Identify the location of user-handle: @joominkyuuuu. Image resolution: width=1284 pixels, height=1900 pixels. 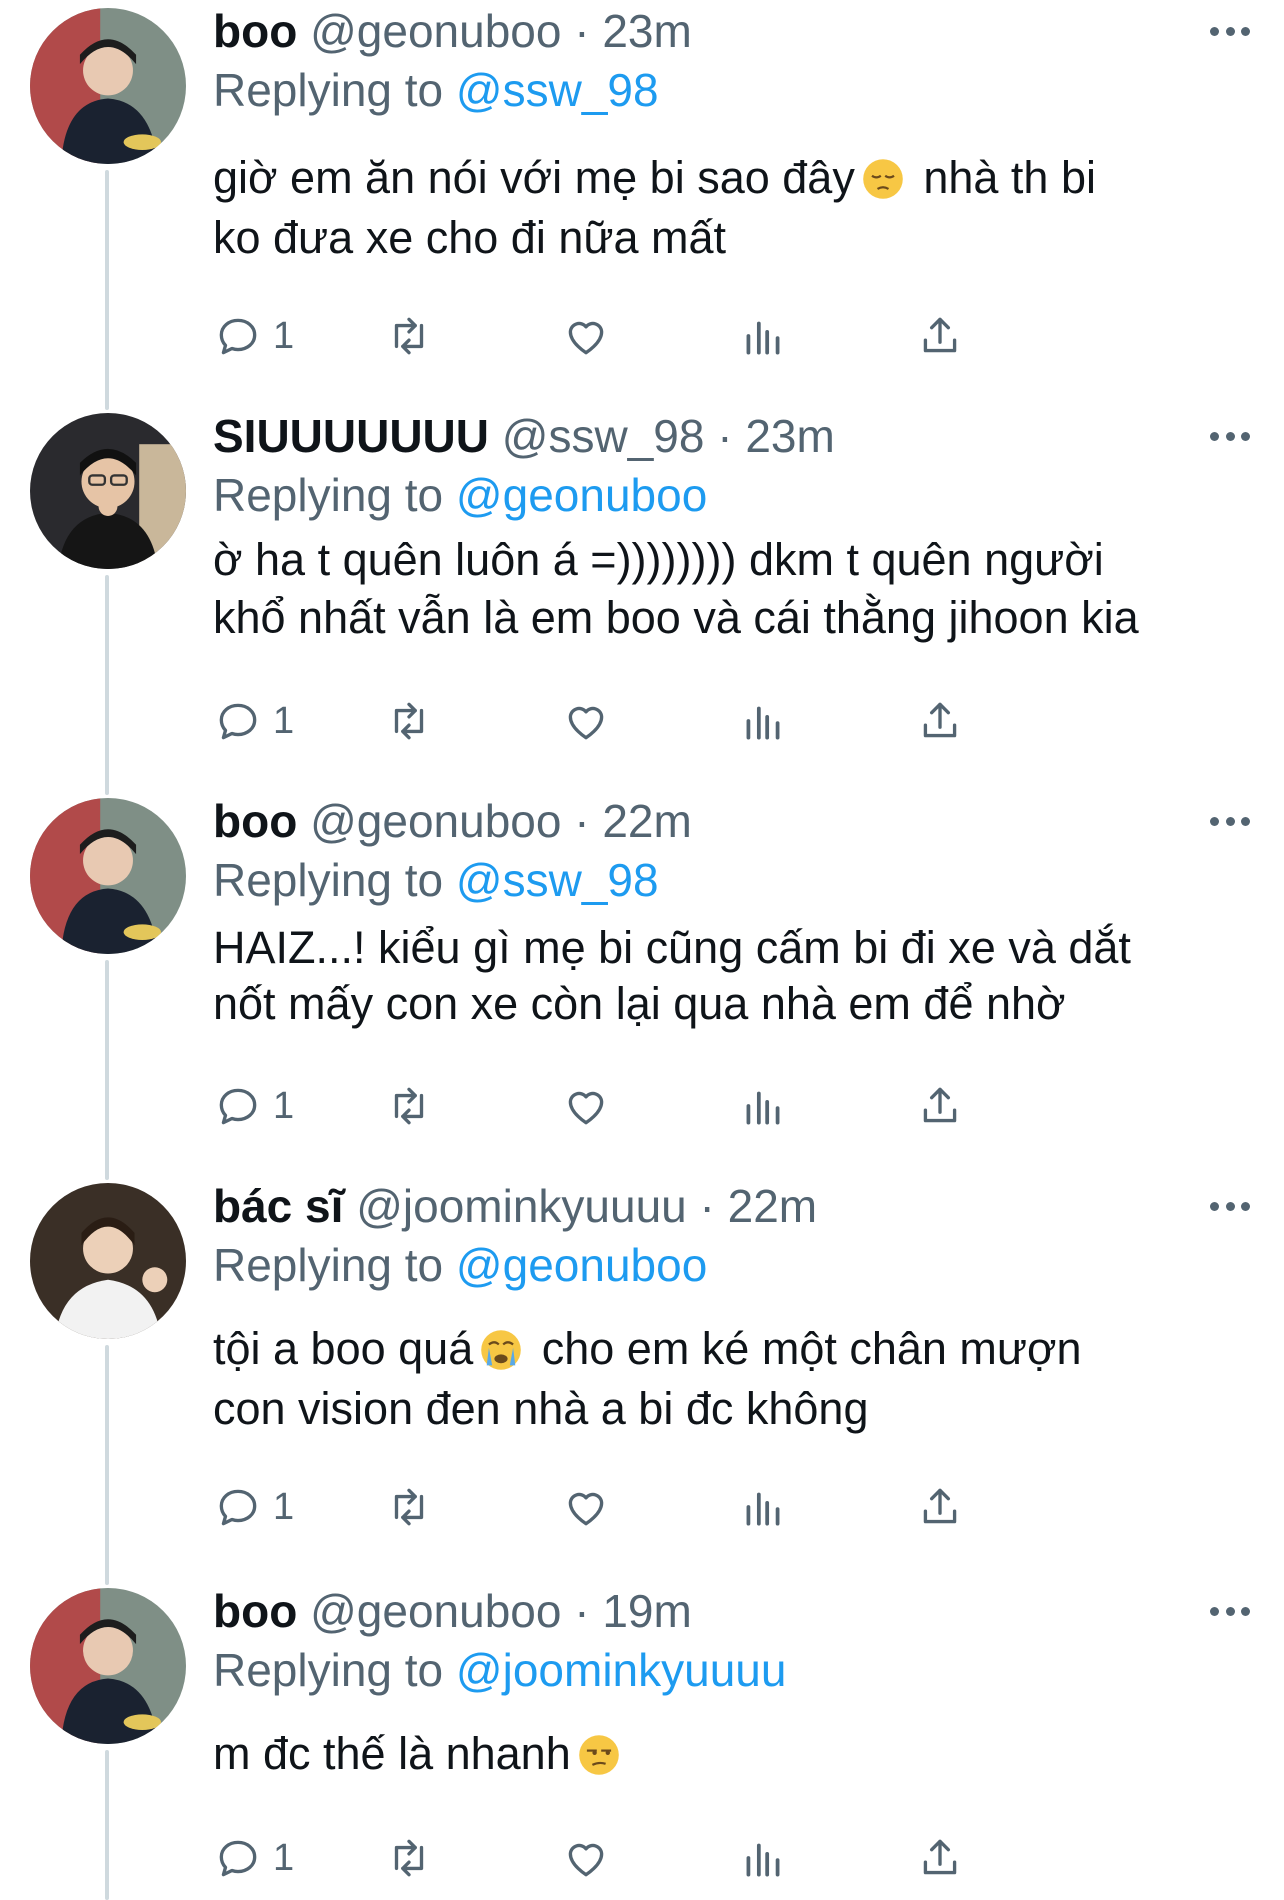
(521, 1206).